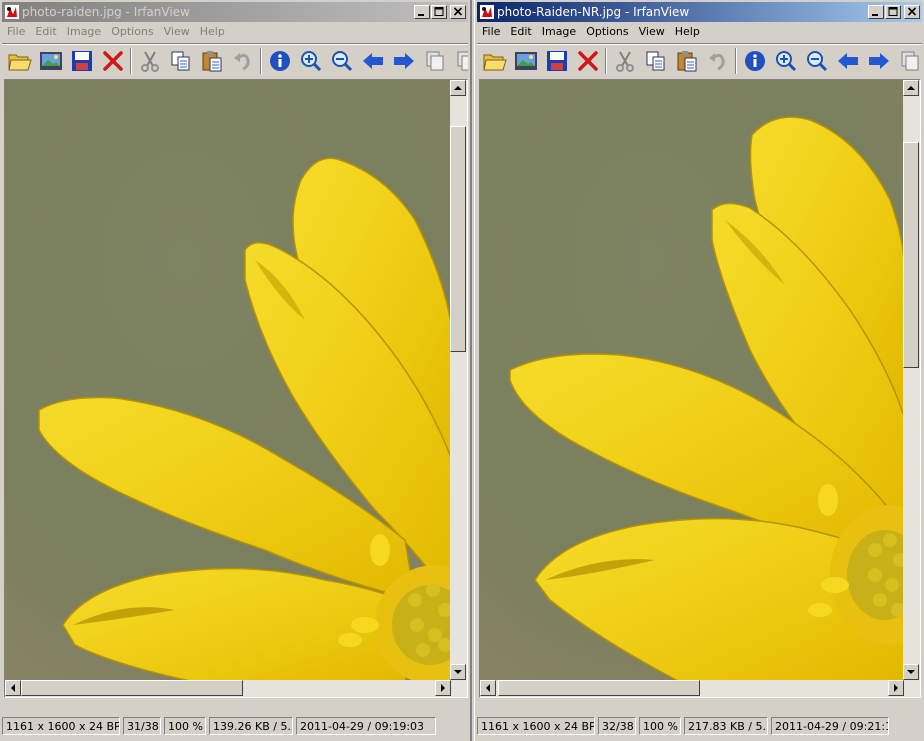 The height and width of the screenshot is (741, 924). I want to click on cut-icon, so click(149, 61).